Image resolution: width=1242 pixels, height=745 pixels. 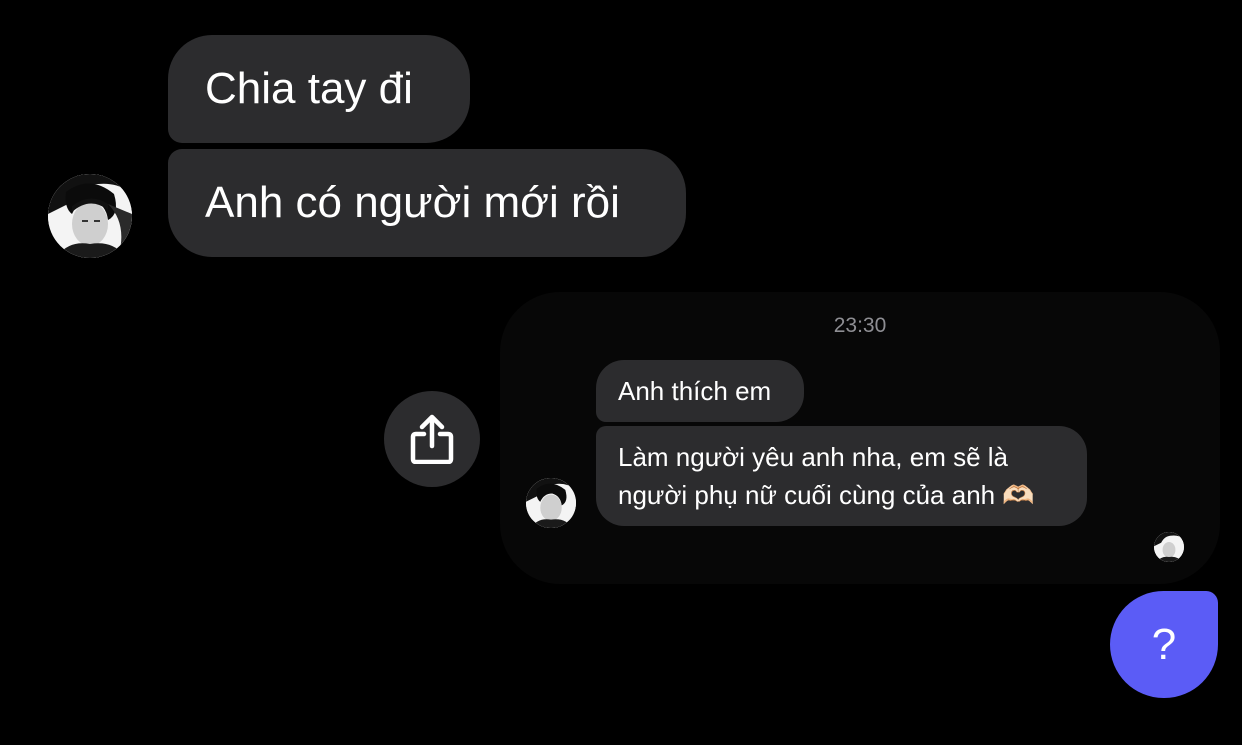 I want to click on help-button: ?, so click(x=1164, y=644).